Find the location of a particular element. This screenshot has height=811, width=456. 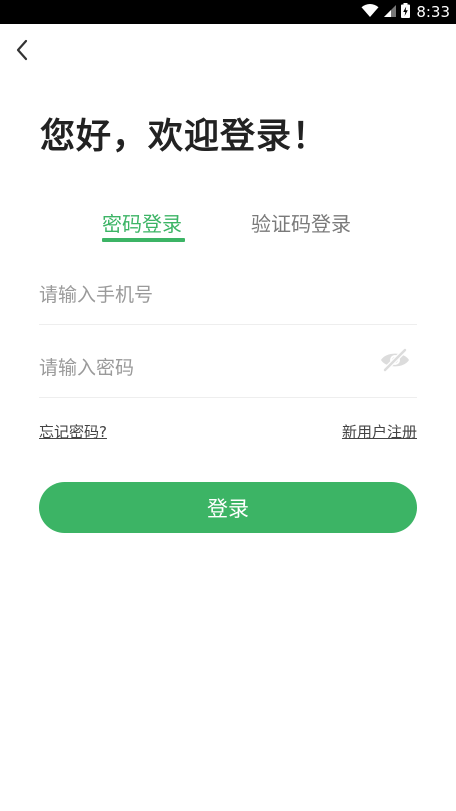

password-visibility-toggle is located at coordinates (395, 361).